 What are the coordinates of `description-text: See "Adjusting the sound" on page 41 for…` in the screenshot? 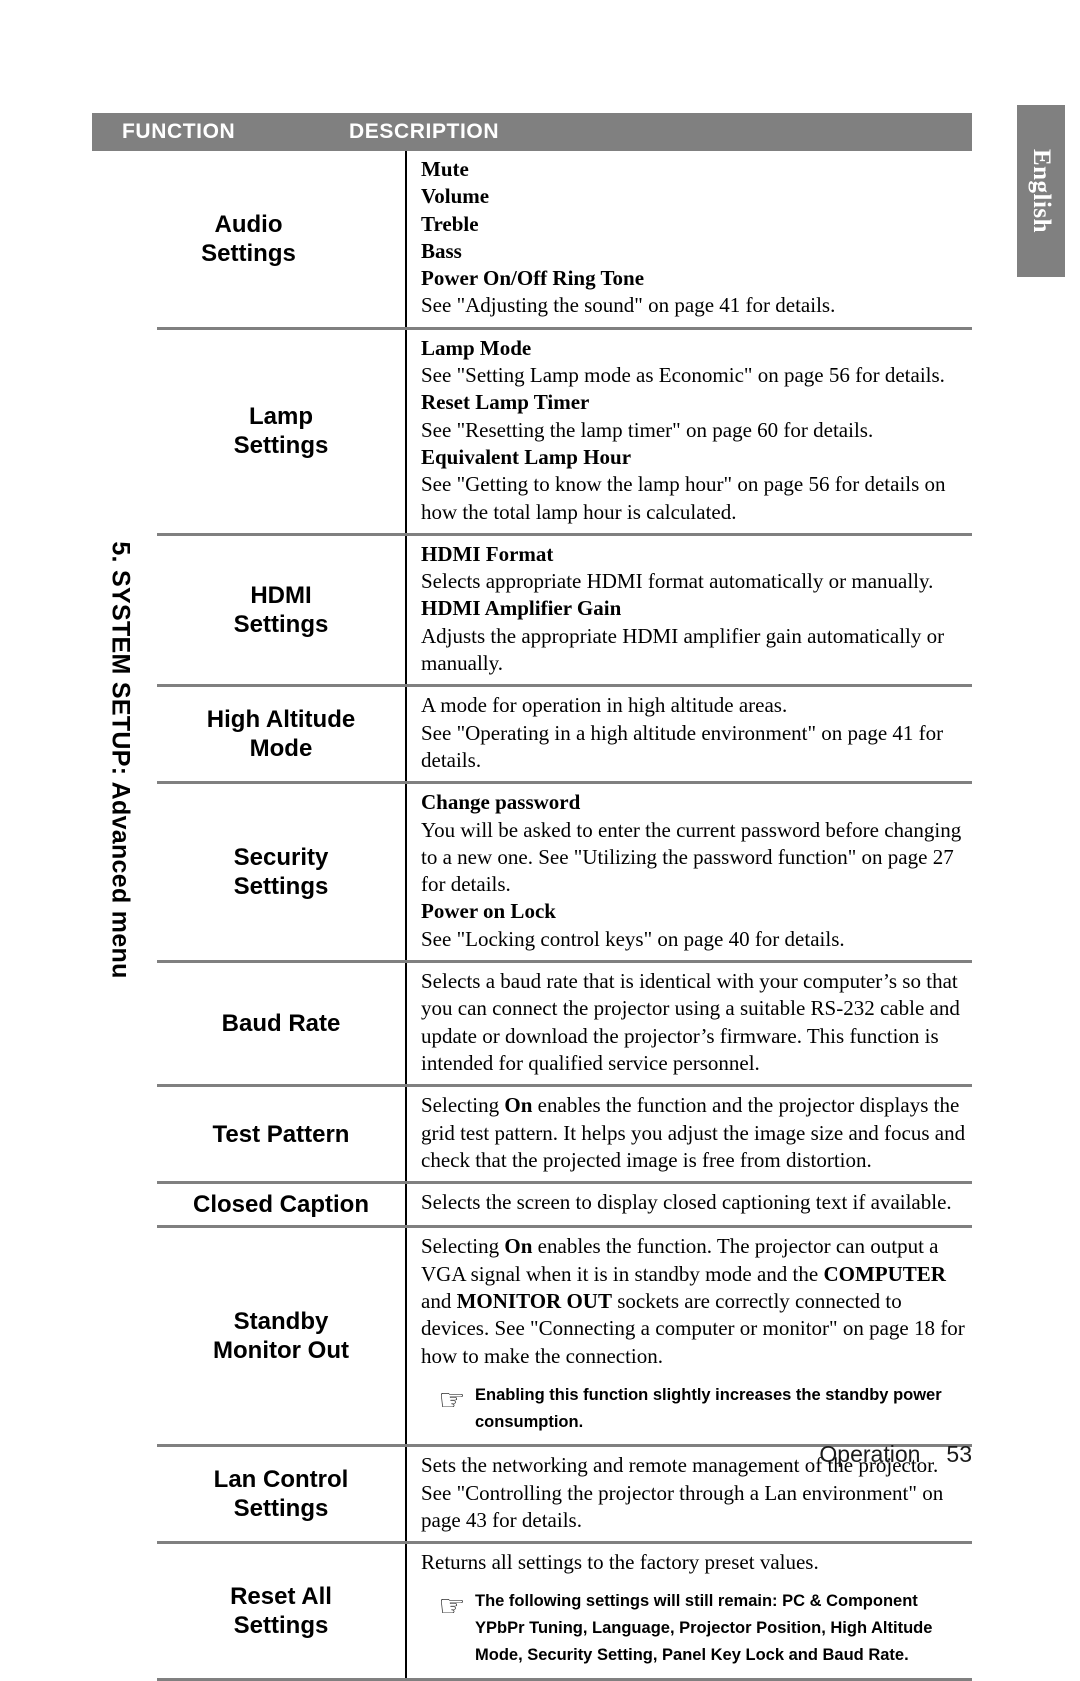 It's located at (628, 305).